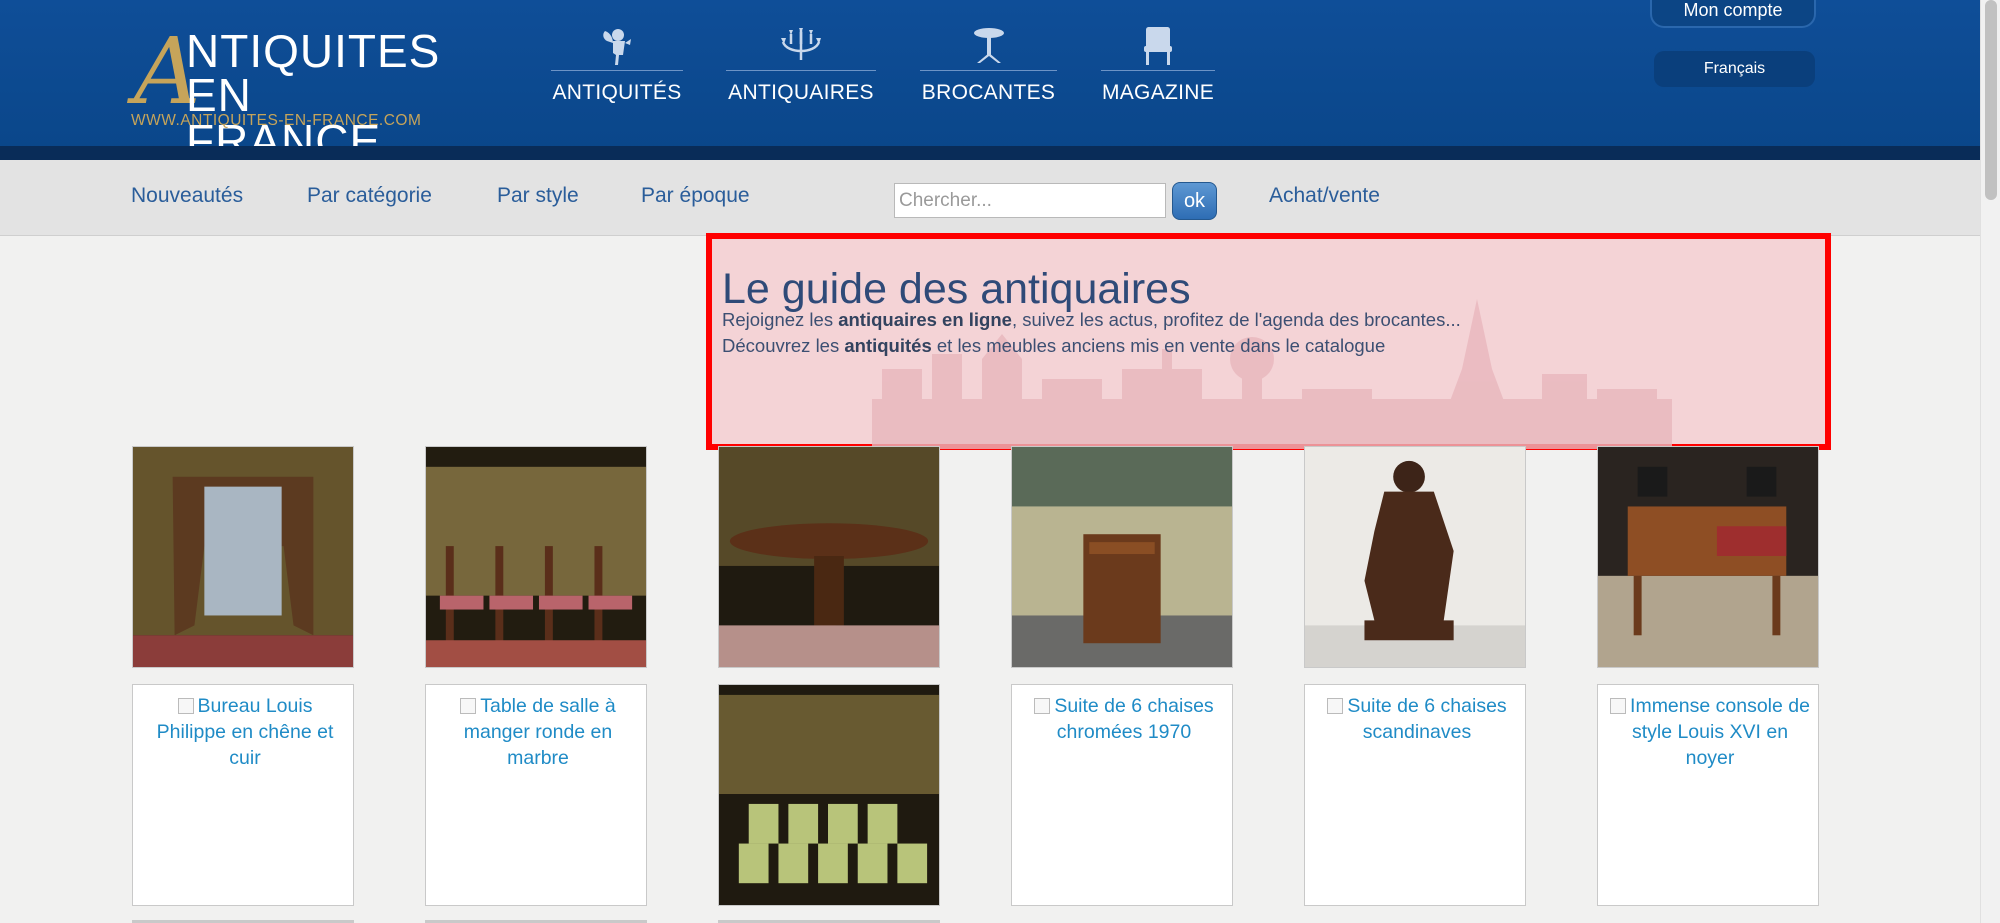 This screenshot has width=2000, height=923. Describe the element at coordinates (801, 46) in the screenshot. I see `chandelier-icon` at that location.